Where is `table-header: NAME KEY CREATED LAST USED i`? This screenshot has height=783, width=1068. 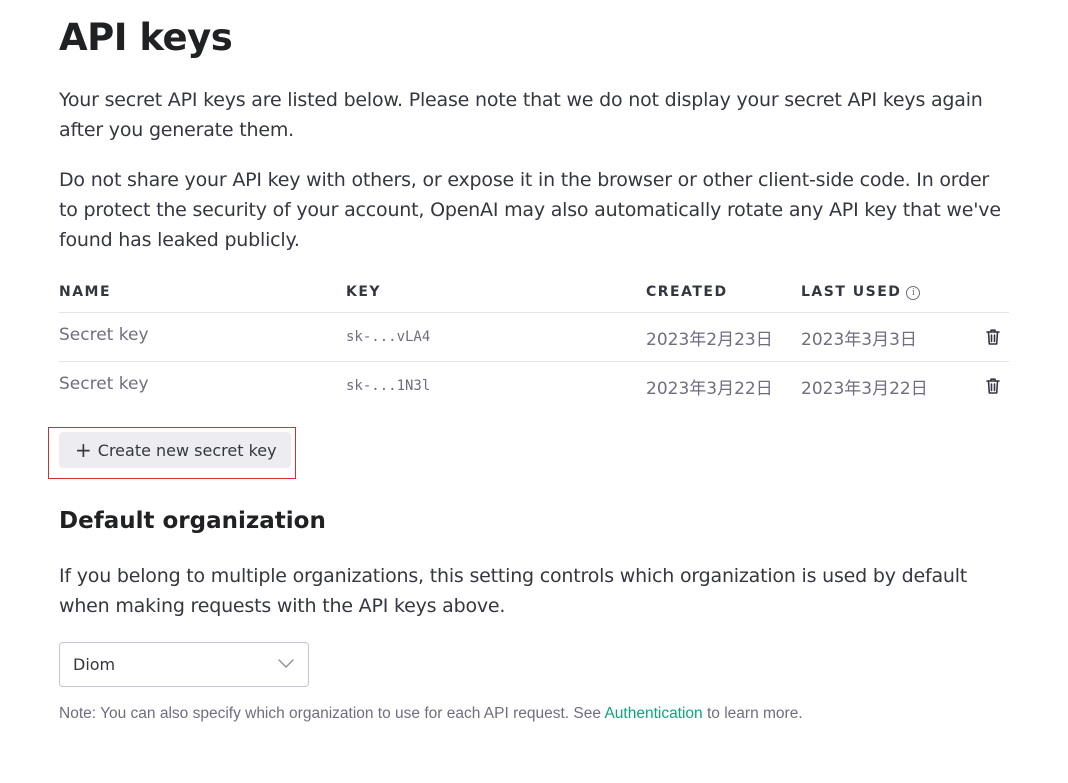 table-header: NAME KEY CREATED LAST USED i is located at coordinates (534, 292).